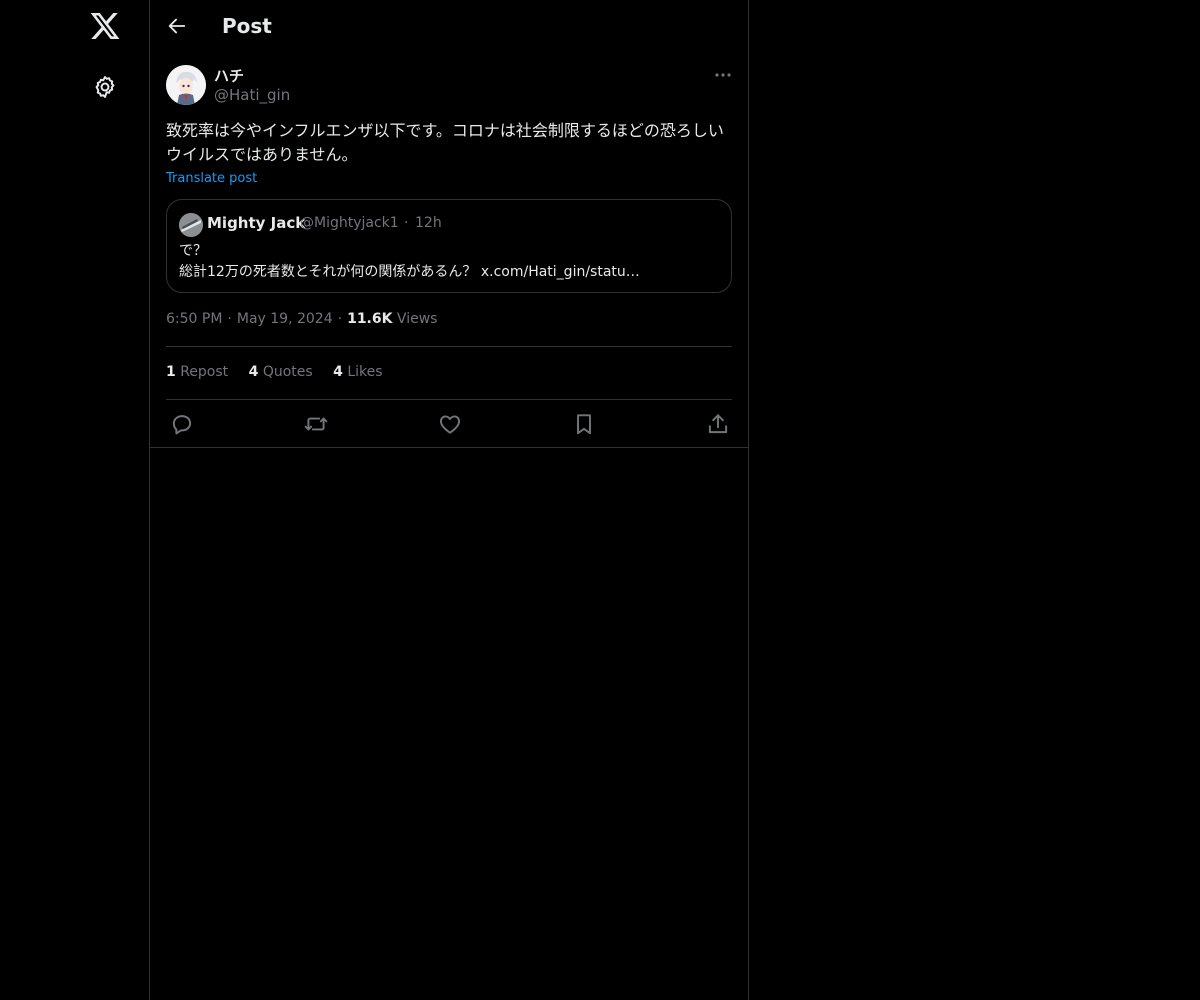 The image size is (1200, 1000). I want to click on reposts-label: Repost, so click(204, 372).